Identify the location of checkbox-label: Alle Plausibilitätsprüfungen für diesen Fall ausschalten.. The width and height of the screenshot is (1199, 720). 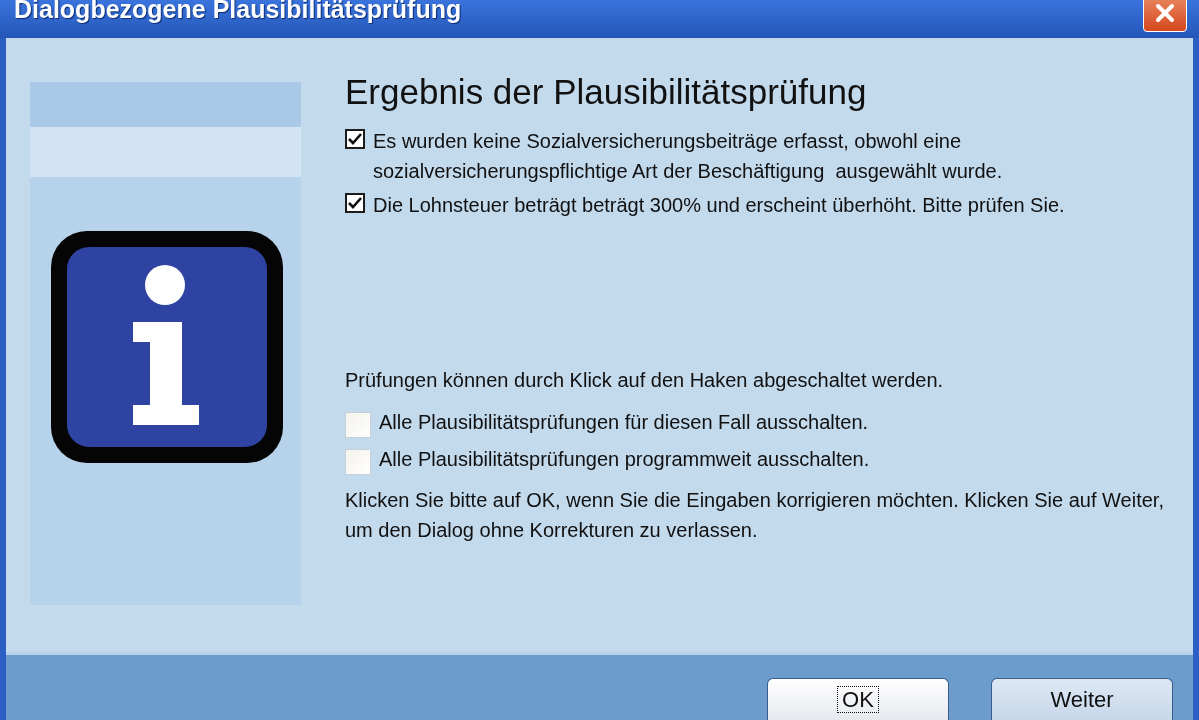
(624, 422).